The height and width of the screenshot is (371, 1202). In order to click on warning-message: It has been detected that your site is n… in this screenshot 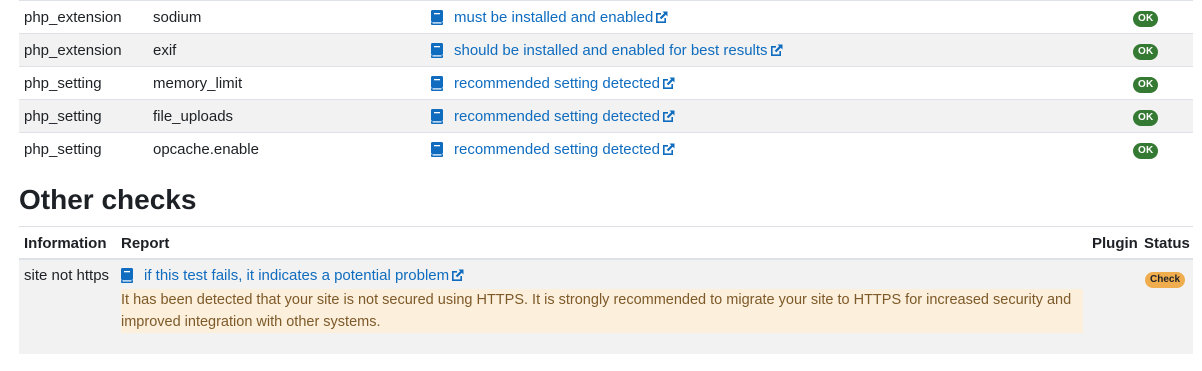, I will do `click(602, 311)`.